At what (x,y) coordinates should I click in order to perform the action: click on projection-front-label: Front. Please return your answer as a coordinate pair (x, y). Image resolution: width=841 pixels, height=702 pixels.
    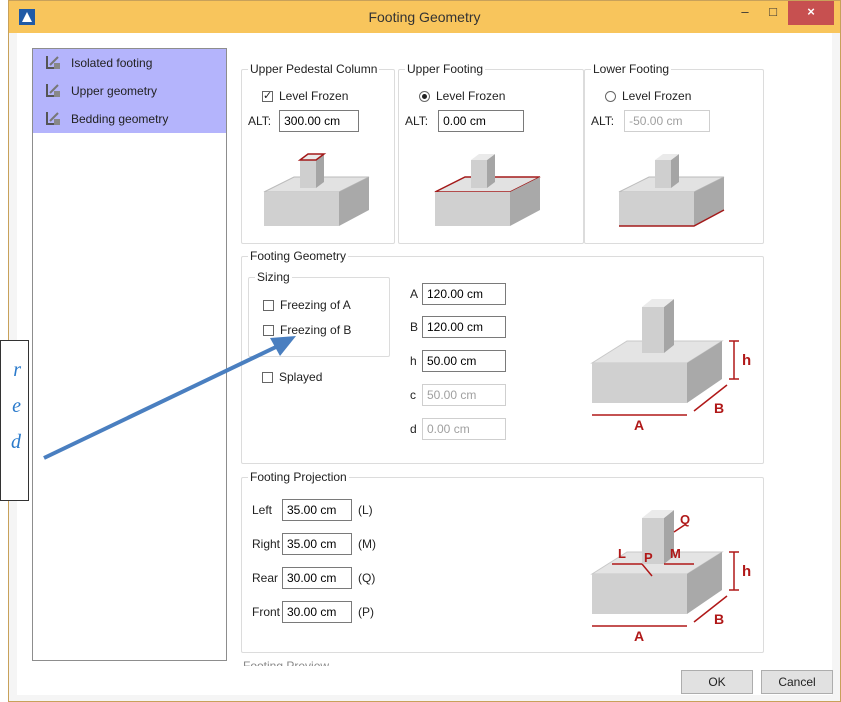
    Looking at the image, I should click on (266, 612).